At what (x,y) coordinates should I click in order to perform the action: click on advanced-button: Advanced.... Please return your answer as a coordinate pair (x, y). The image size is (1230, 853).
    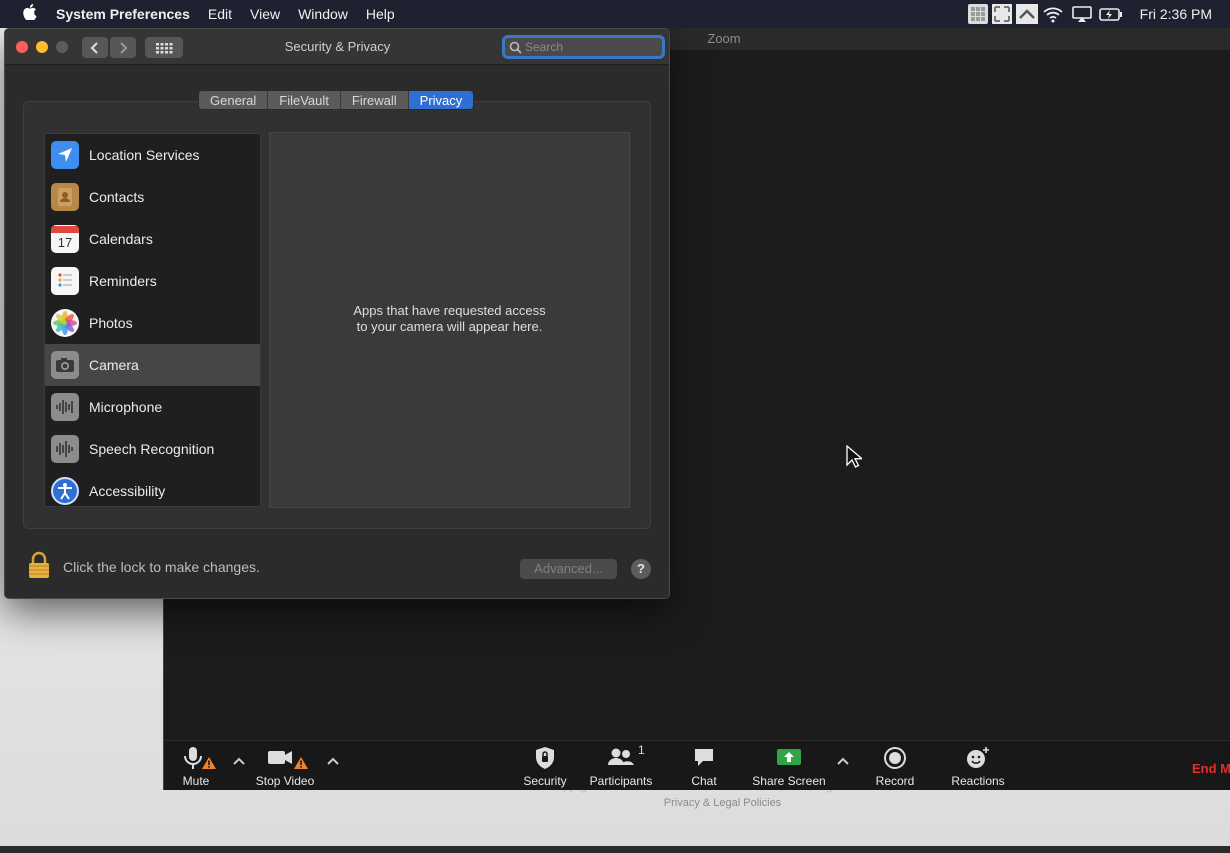
    Looking at the image, I should click on (568, 569).